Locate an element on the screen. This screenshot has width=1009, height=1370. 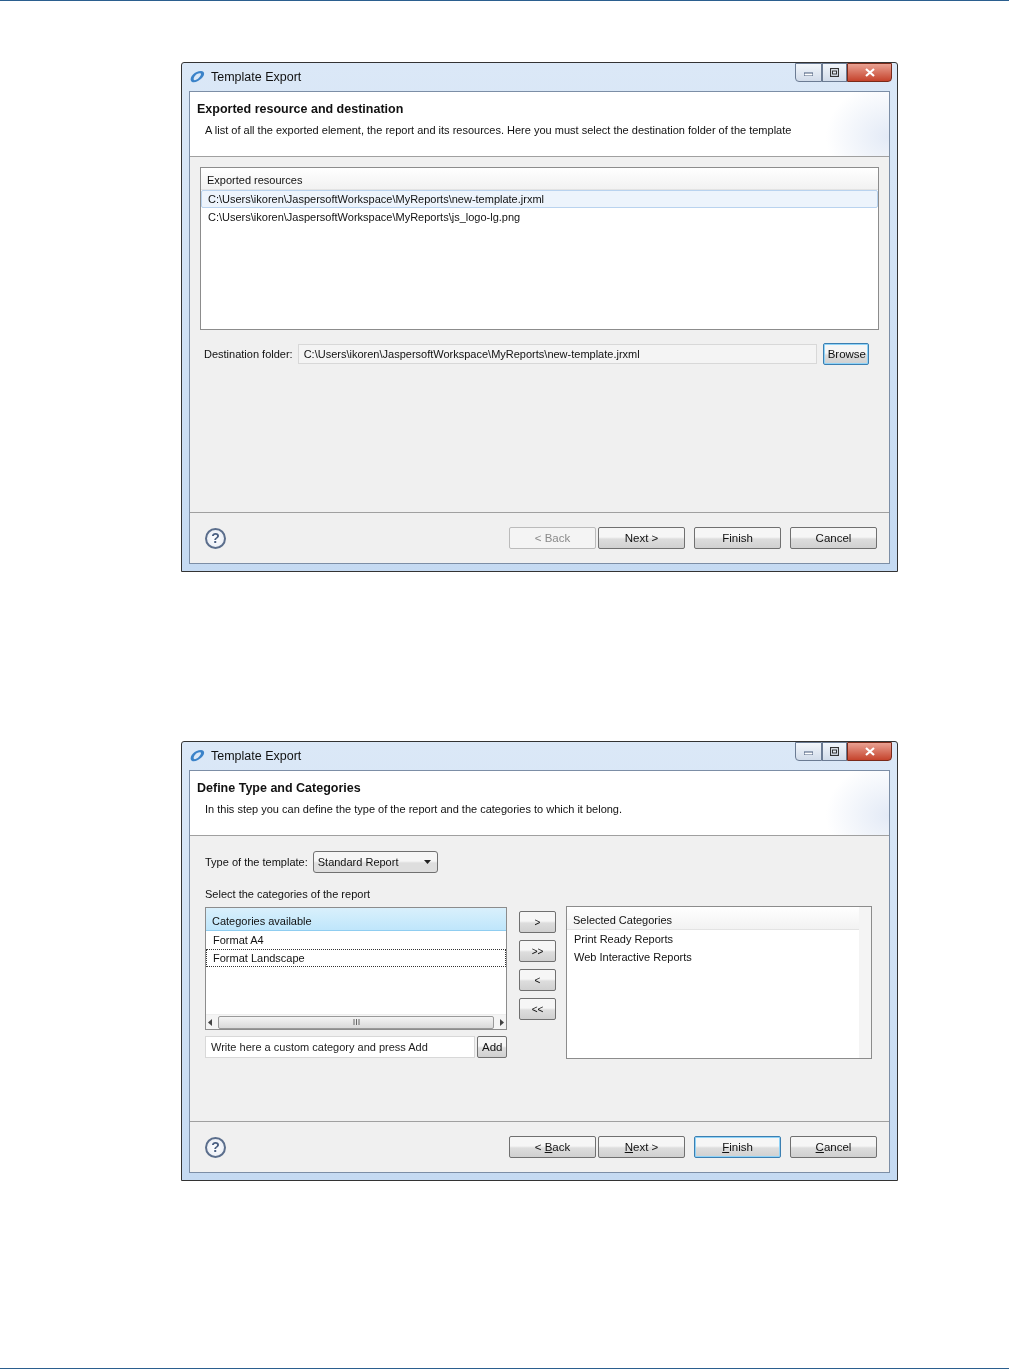
field-label: Destination folder: is located at coordinates (248, 354).